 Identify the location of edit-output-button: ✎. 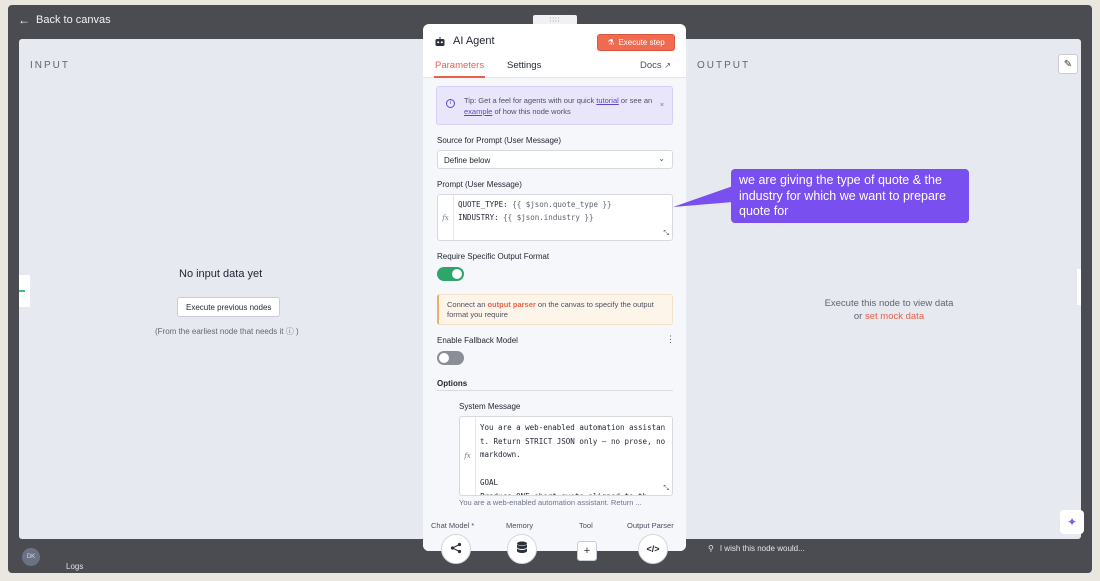
(1068, 64).